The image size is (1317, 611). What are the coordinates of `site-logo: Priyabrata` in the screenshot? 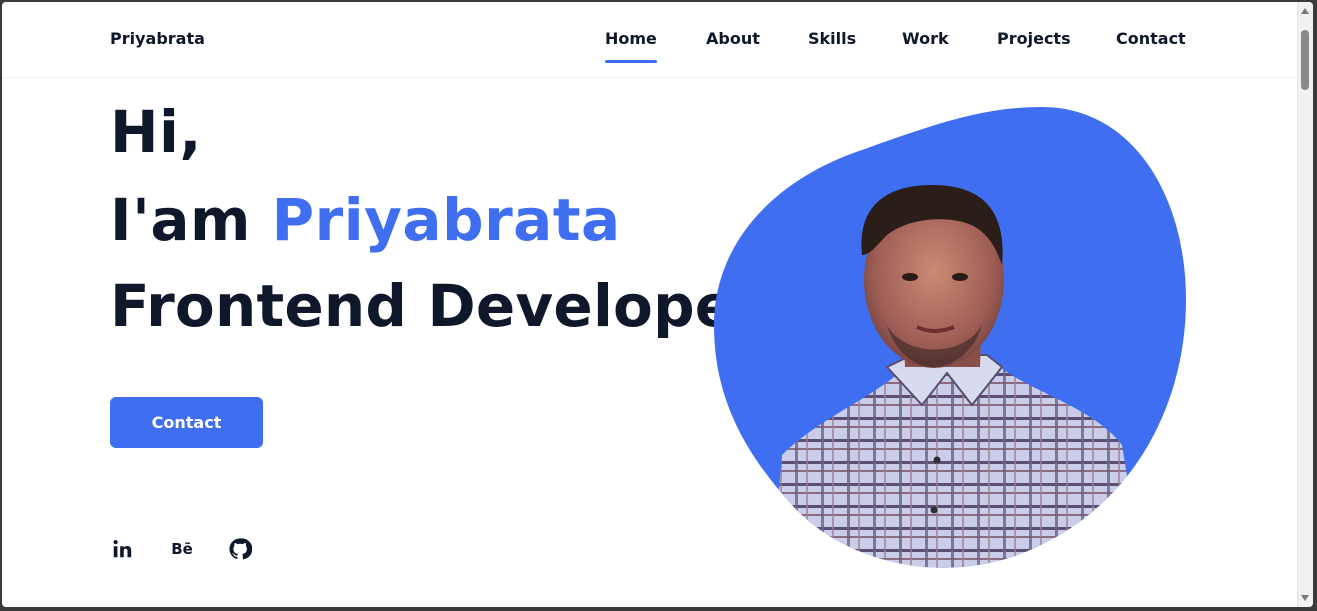 It's located at (157, 38).